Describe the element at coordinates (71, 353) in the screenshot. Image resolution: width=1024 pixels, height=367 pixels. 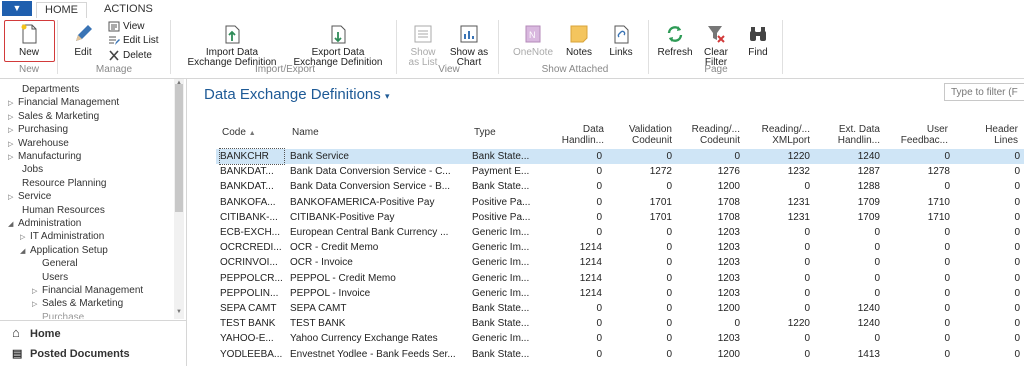
I see `nav-posted-documents-item: ▤ Posted Documents` at that location.